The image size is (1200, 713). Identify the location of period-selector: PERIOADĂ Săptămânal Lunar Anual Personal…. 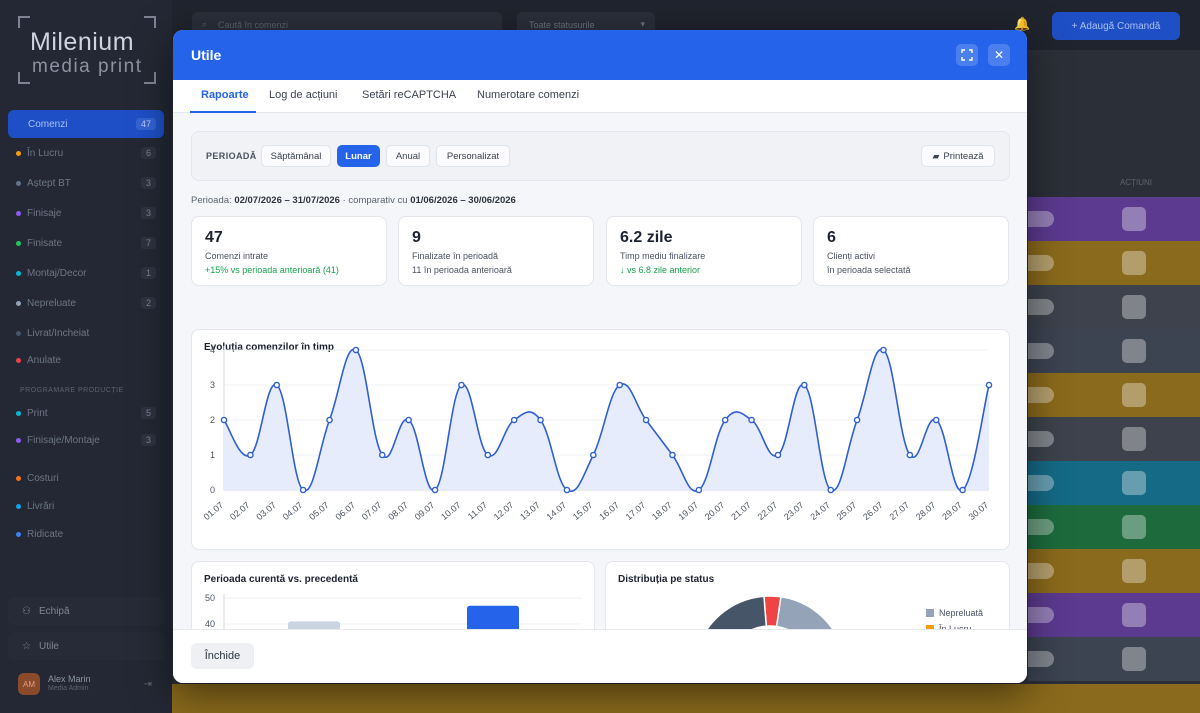
(600, 156).